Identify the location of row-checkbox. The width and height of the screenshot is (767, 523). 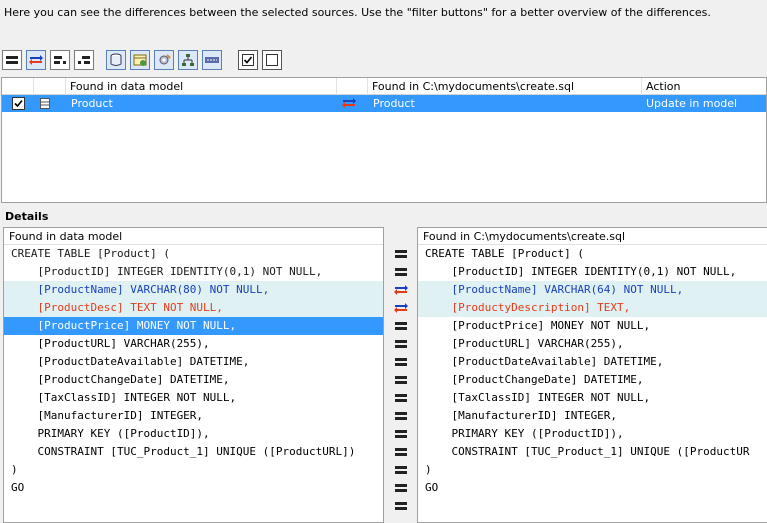
(18, 103).